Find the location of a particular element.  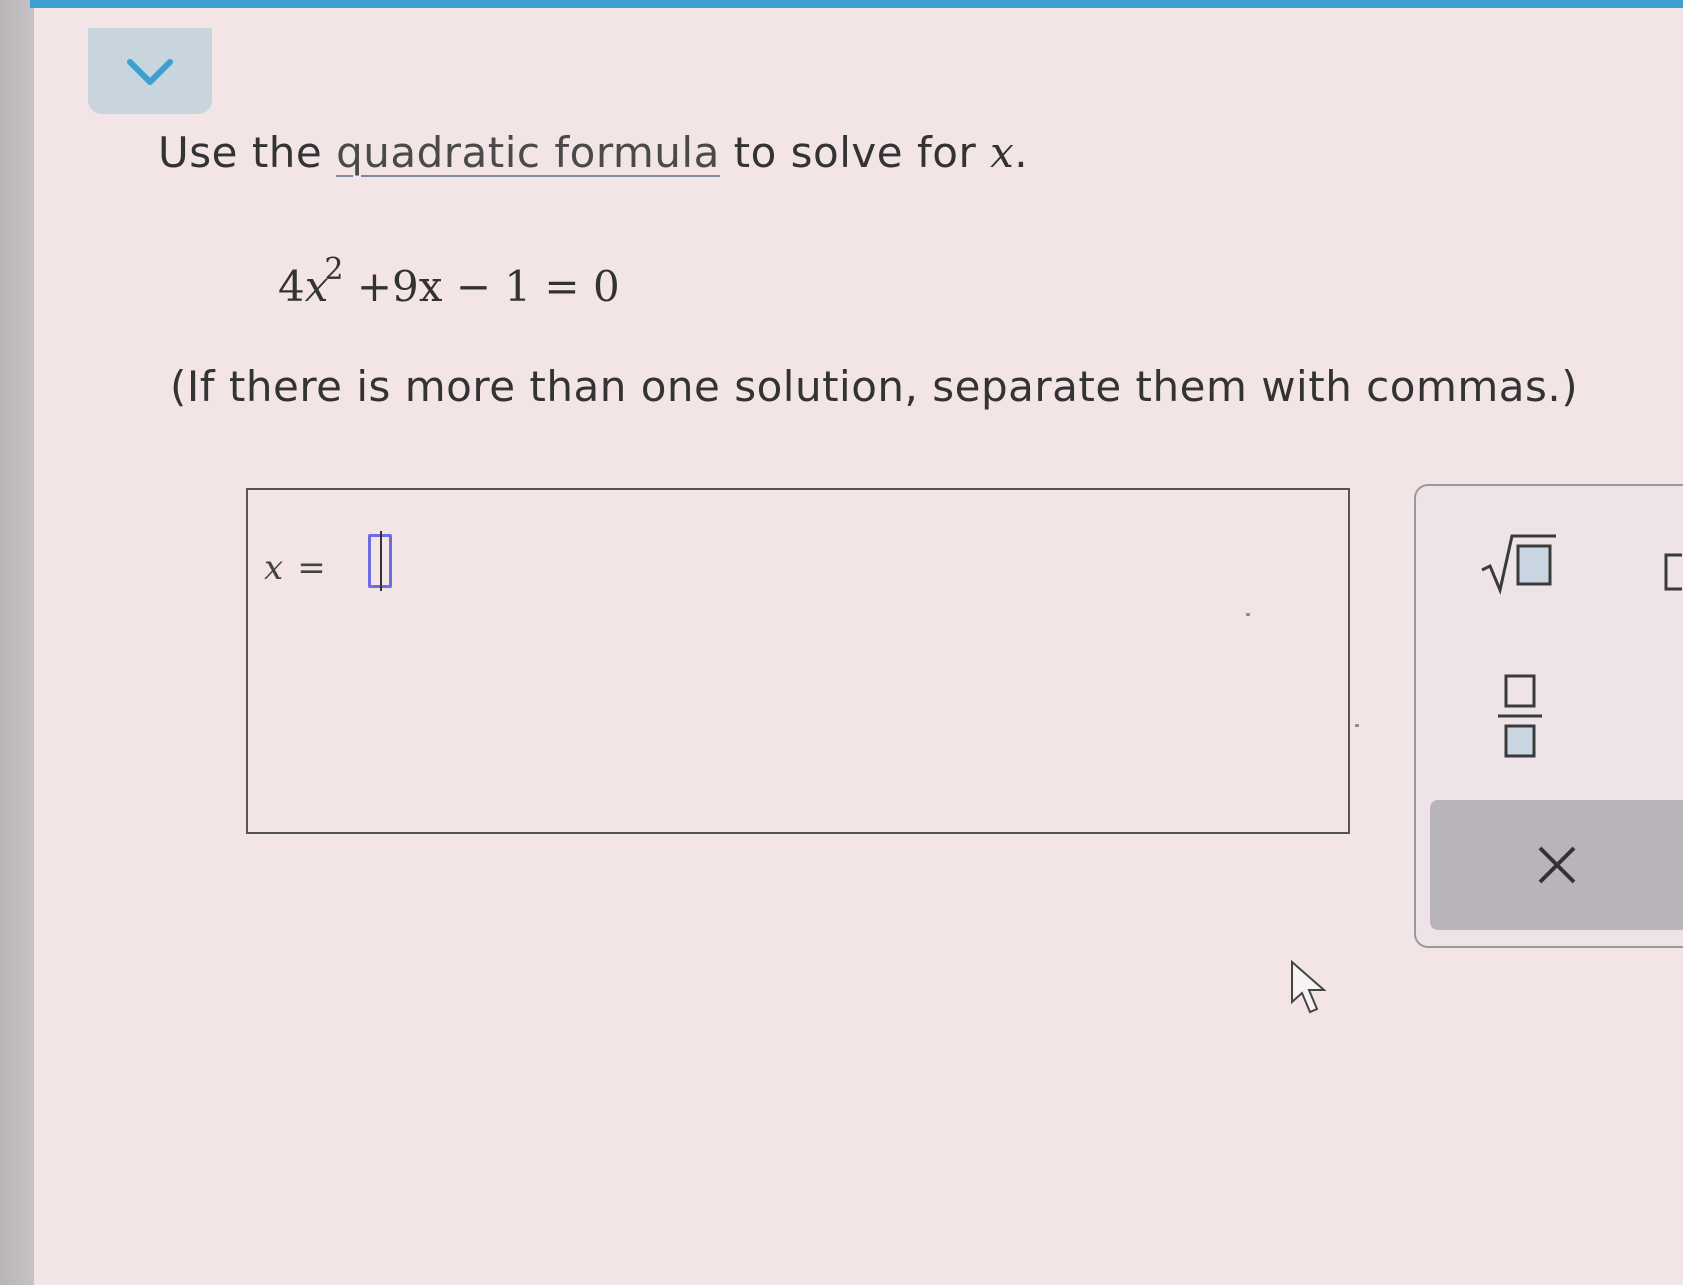

equation-coefficient: 4 is located at coordinates (291, 286).